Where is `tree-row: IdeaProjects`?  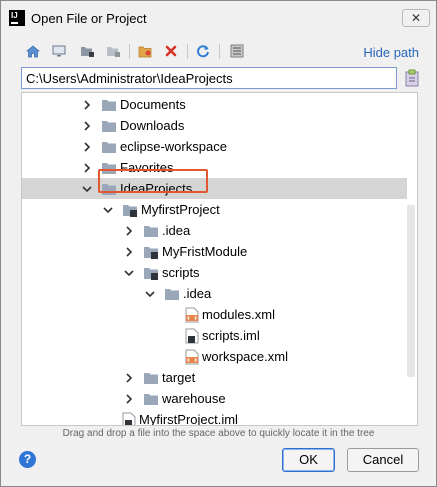
tree-row: IdeaProjects is located at coordinates (219, 188).